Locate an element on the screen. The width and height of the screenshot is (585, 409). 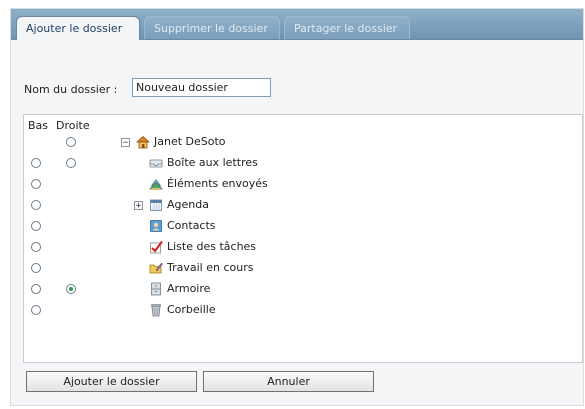
radio-droite-janet-desoto is located at coordinates (71, 142).